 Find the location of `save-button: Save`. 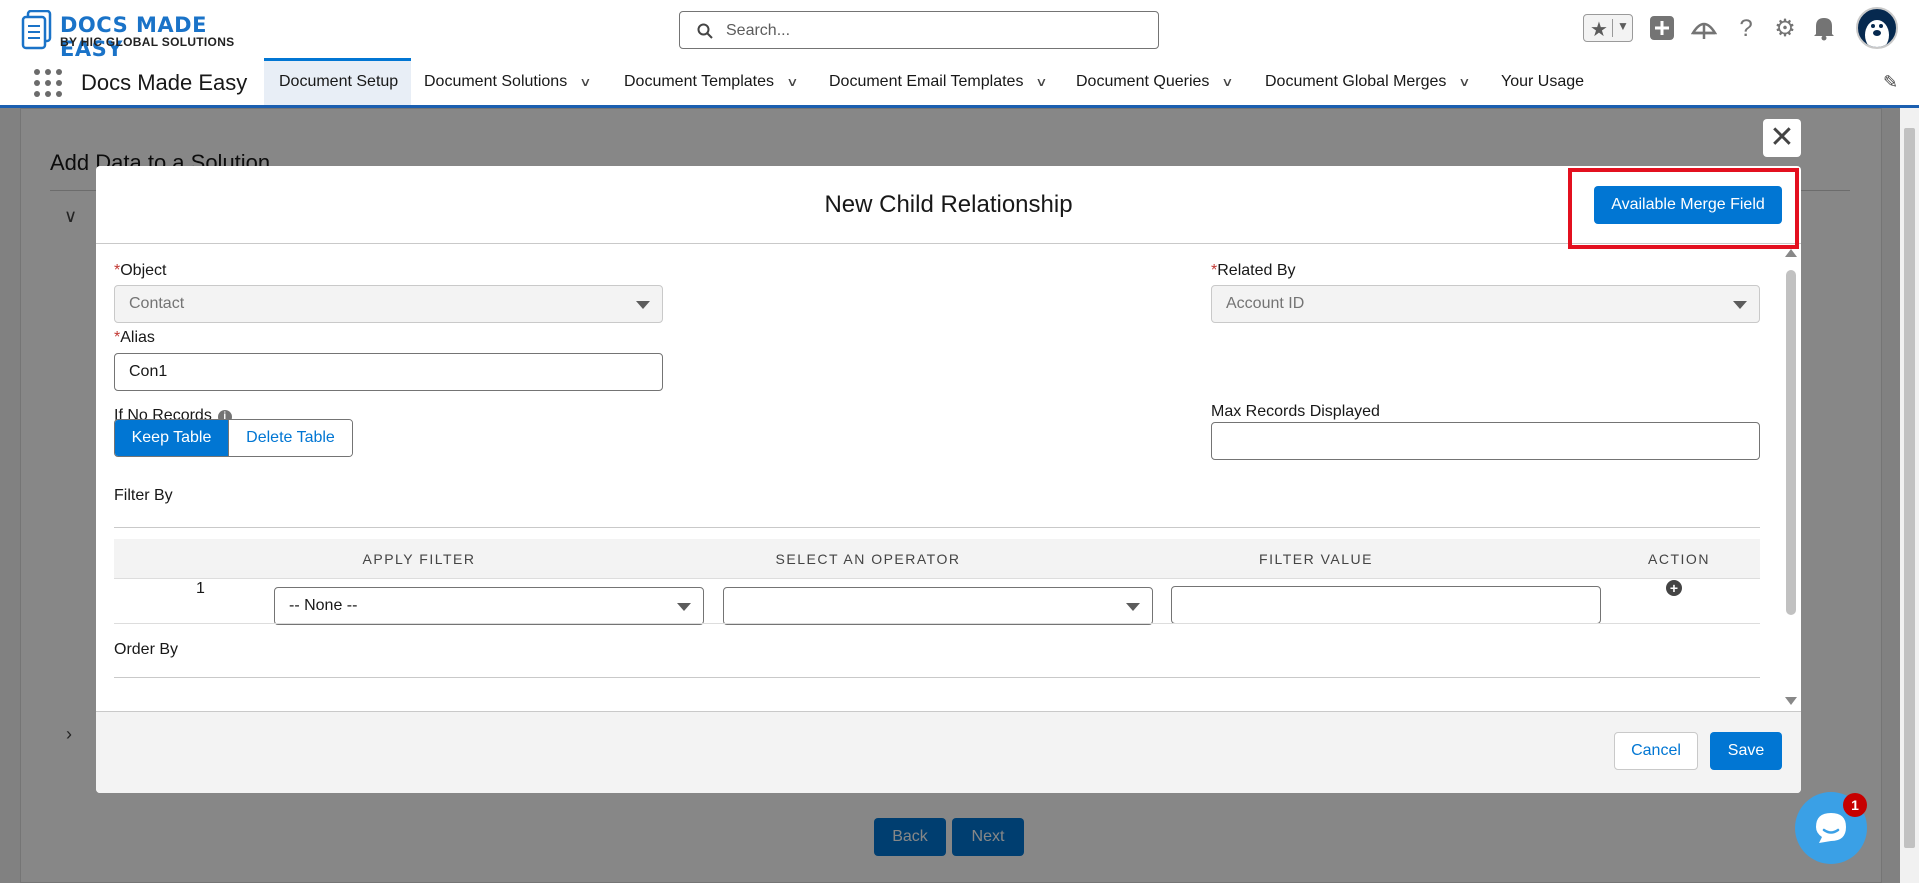

save-button: Save is located at coordinates (1746, 751).